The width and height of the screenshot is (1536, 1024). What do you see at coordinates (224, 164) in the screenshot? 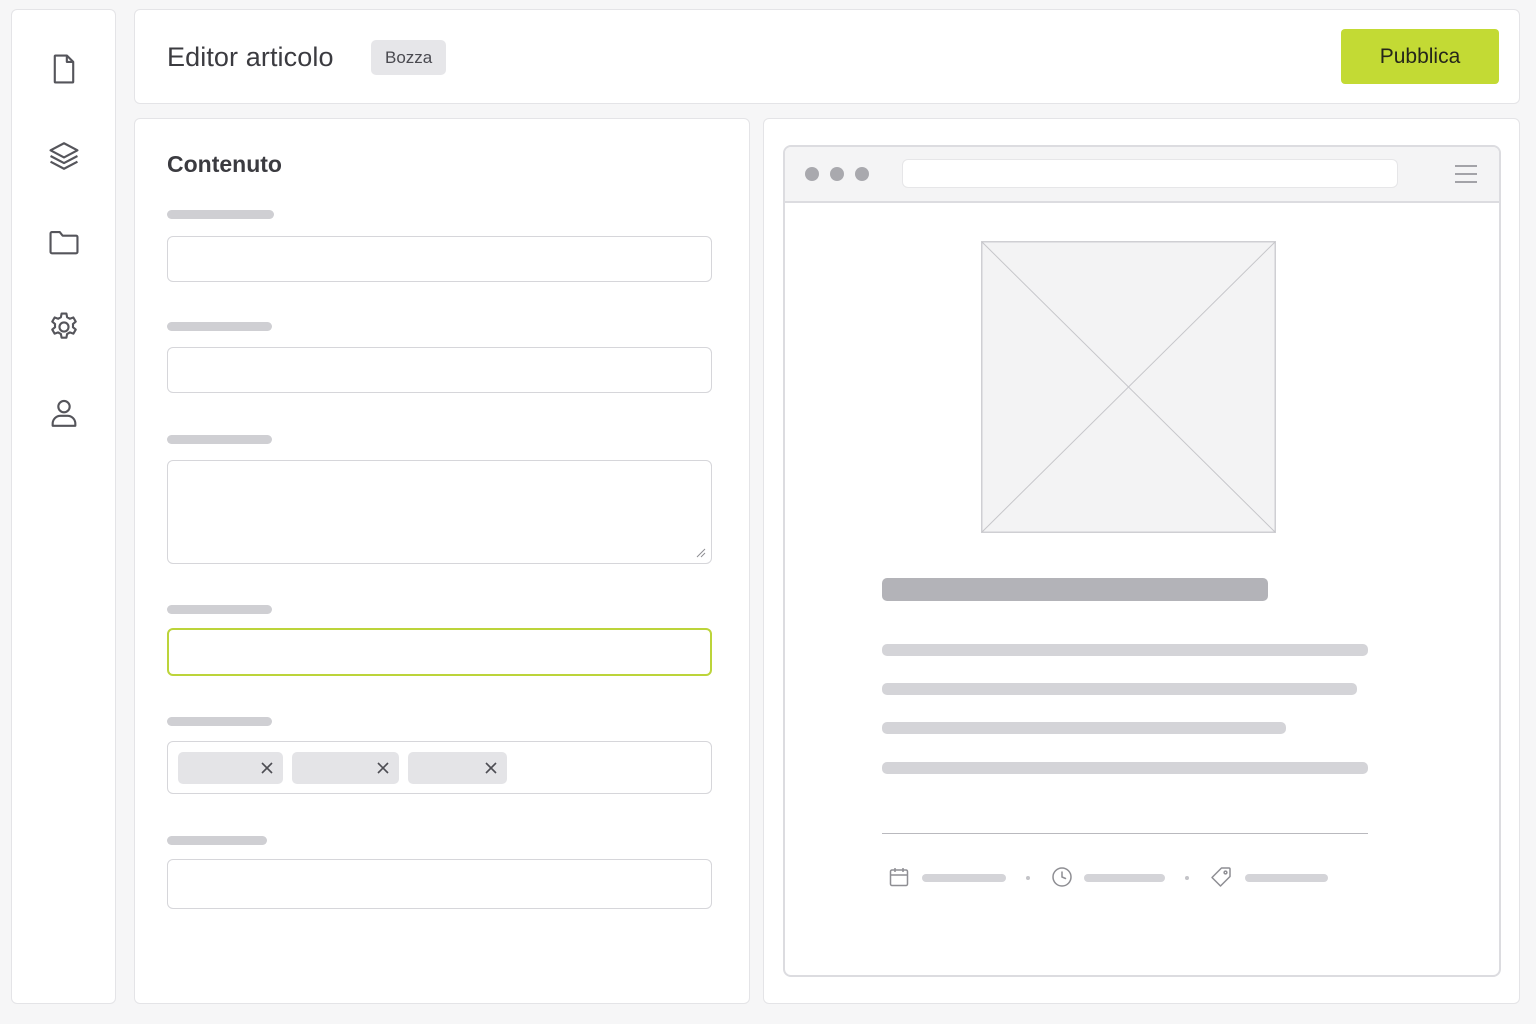
I see `form-title: Contenuto` at bounding box center [224, 164].